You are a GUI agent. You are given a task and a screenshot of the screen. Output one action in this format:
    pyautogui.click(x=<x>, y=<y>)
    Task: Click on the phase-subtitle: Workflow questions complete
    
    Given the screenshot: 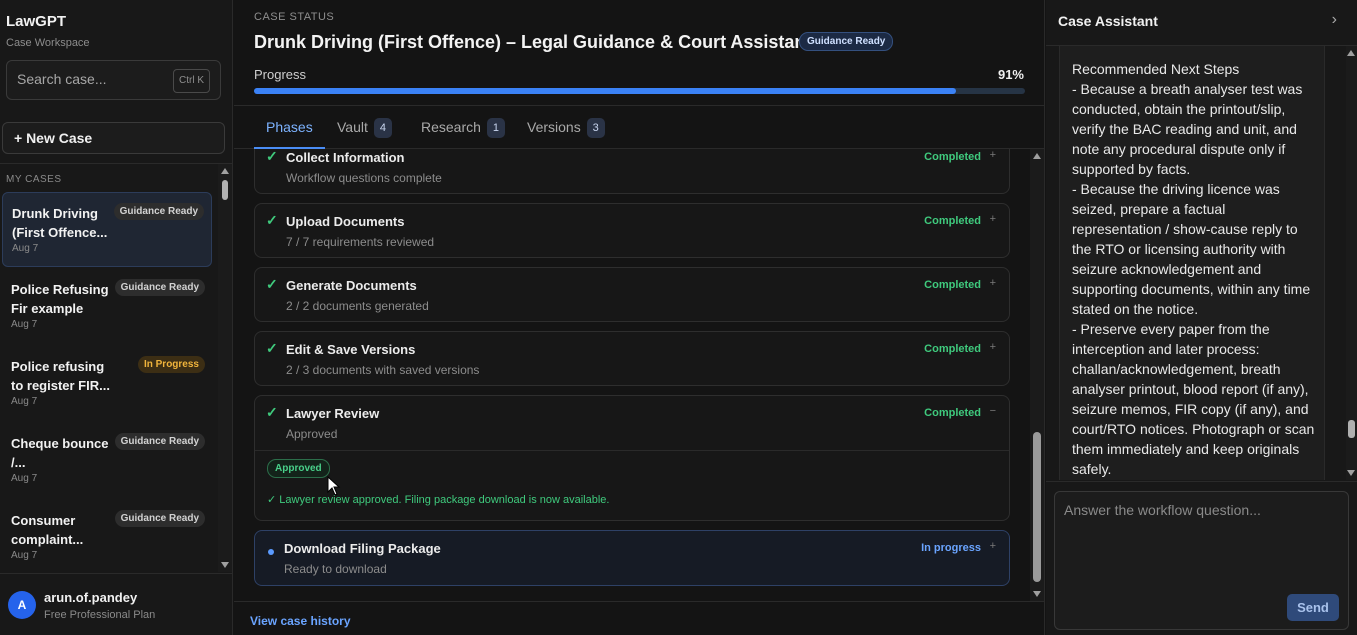 What is the action you would take?
    pyautogui.click(x=364, y=178)
    